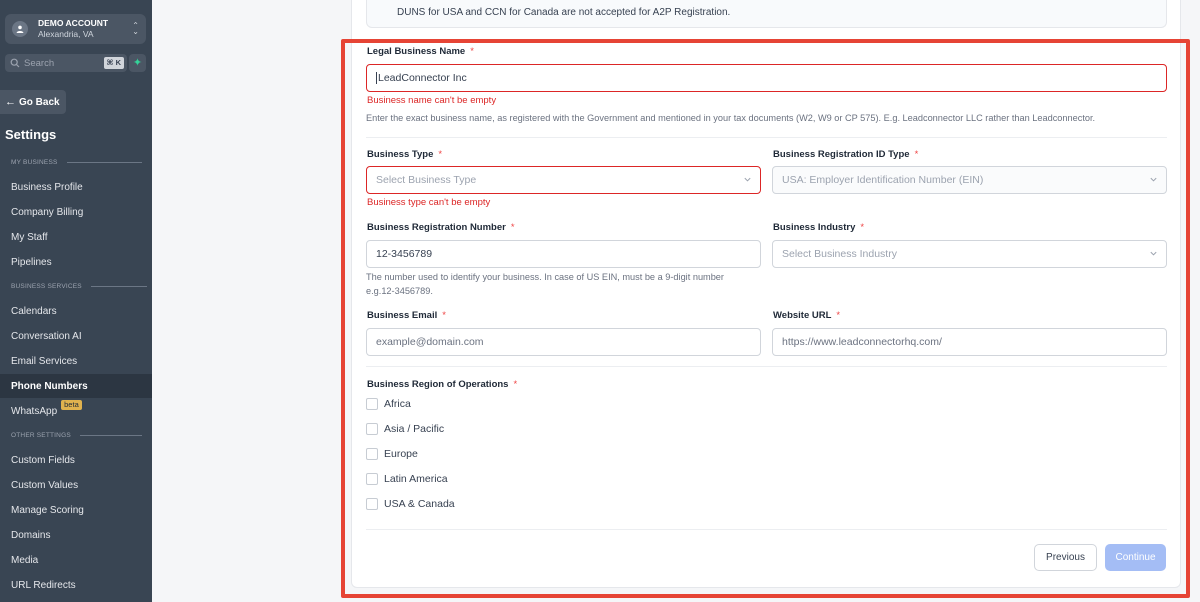 Image resolution: width=1200 pixels, height=602 pixels. I want to click on section-my-business: MY BUSINESS, so click(76, 162).